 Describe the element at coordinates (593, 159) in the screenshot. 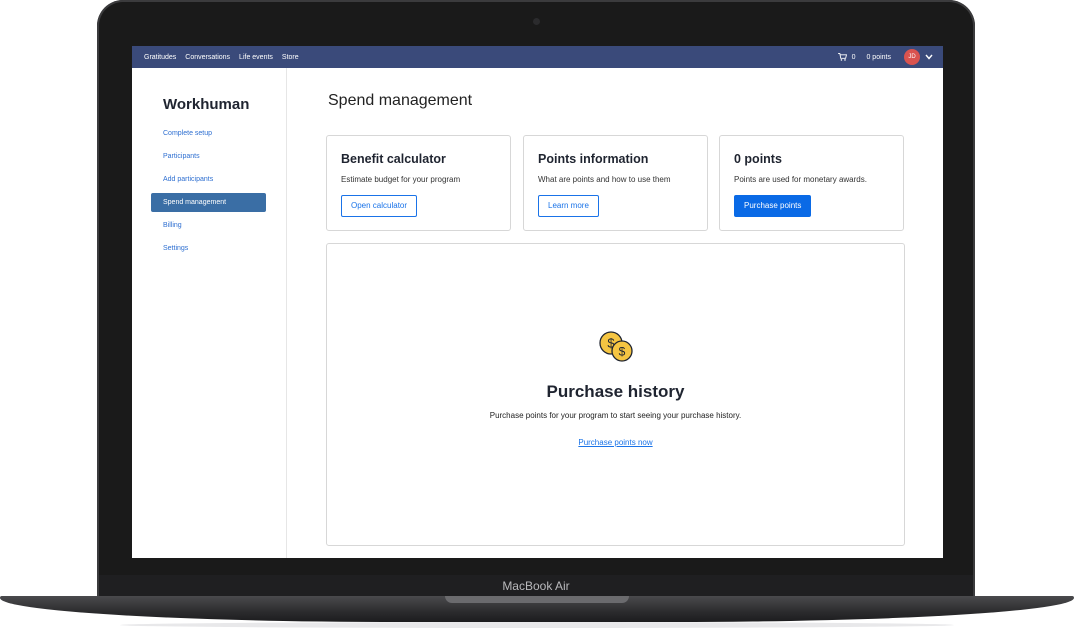

I see `card-title: Points information` at that location.